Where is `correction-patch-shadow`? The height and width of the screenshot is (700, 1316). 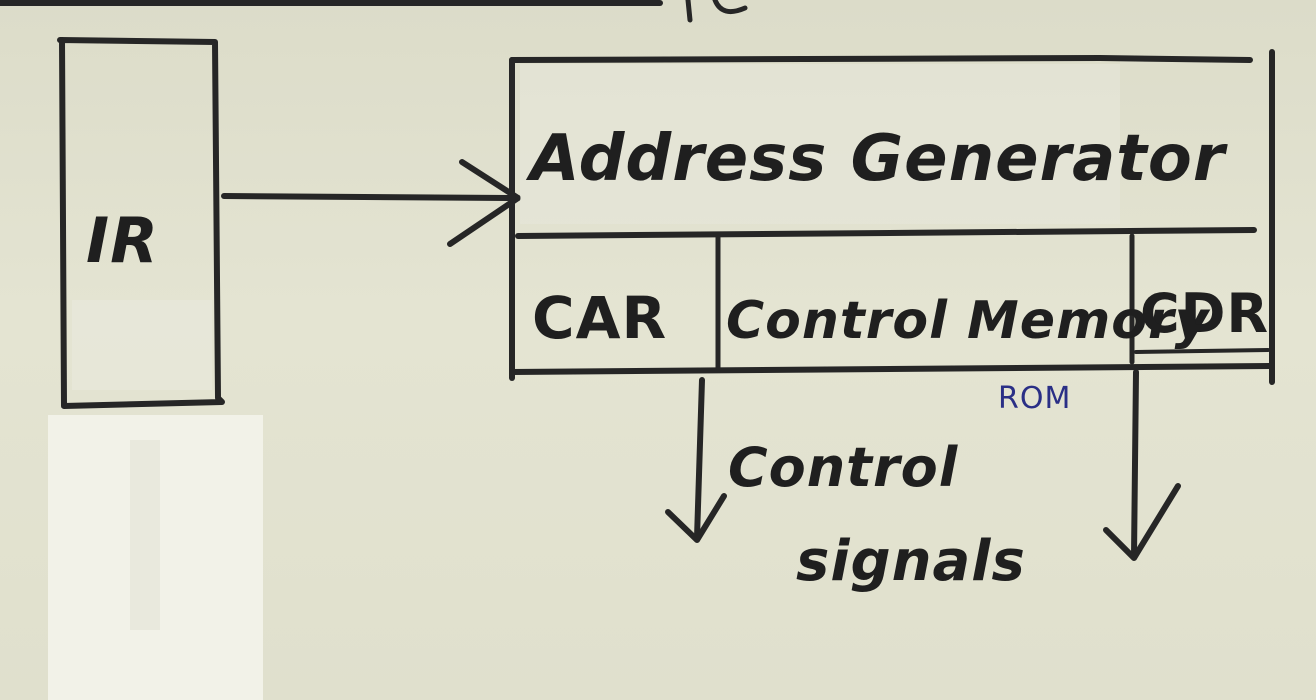
correction-patch-shadow is located at coordinates (145, 535).